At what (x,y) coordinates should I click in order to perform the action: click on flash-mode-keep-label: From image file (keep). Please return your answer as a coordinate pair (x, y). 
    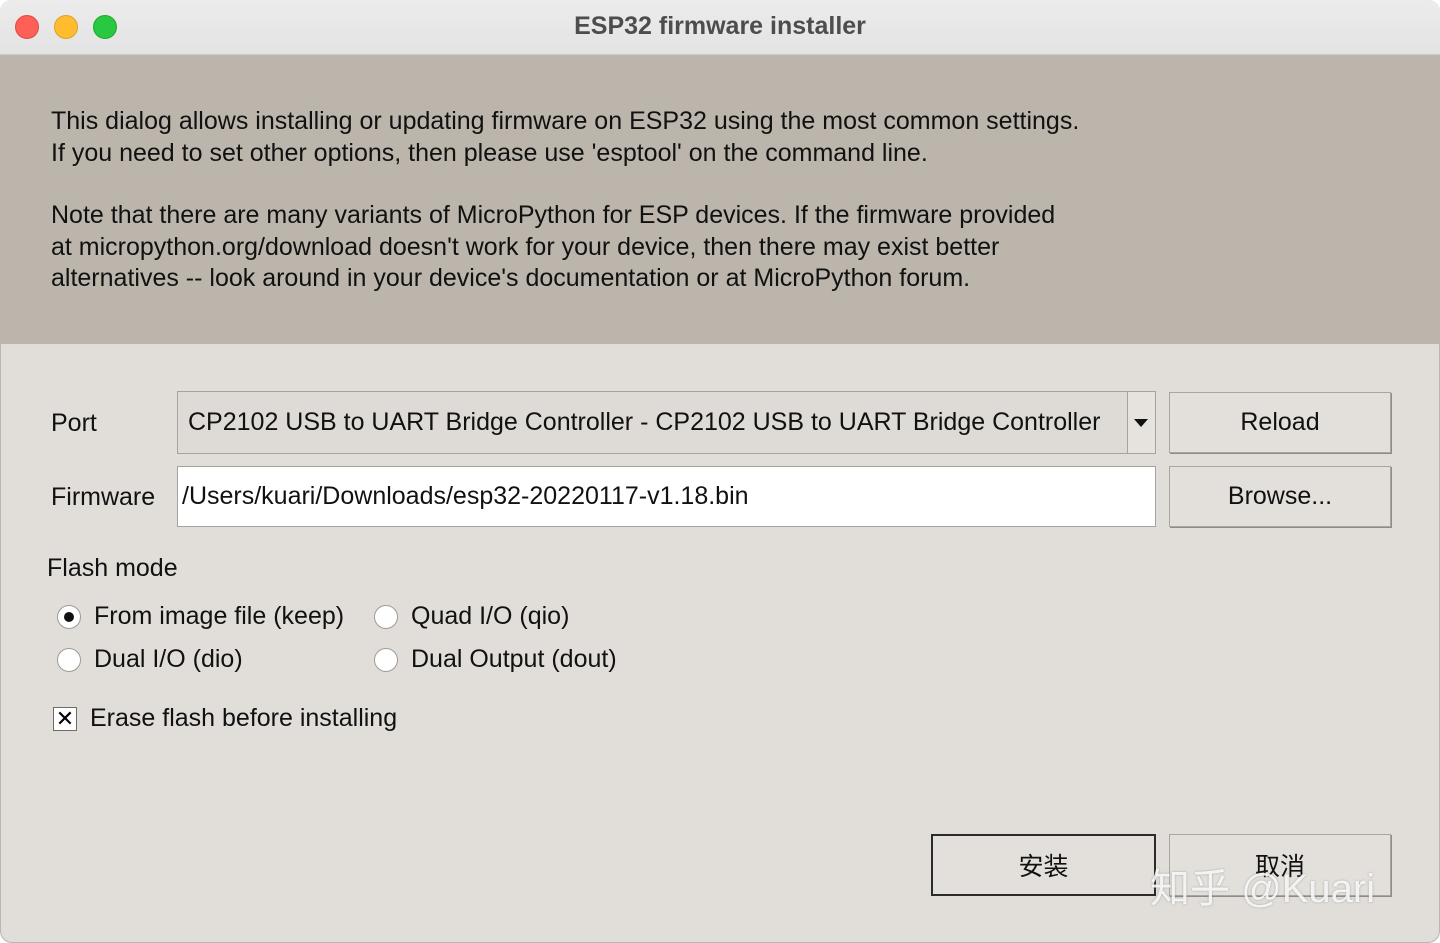
    Looking at the image, I should click on (219, 616).